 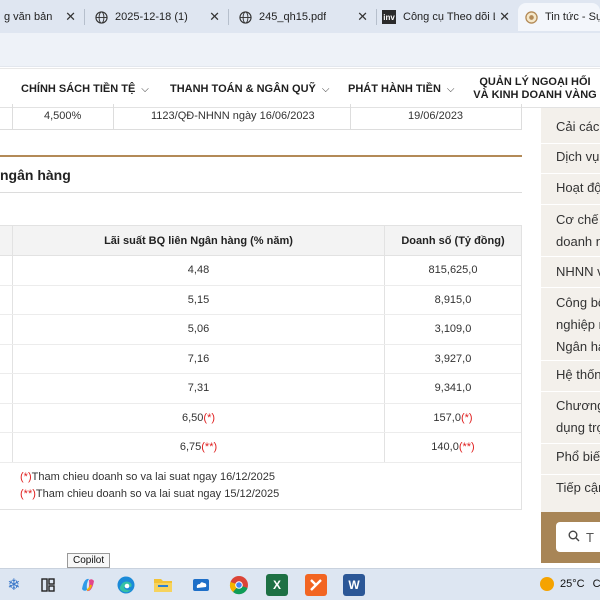 What do you see at coordinates (260, 448) in the screenshot?
I see `table-row: 6,75(**) 140,0(**)` at bounding box center [260, 448].